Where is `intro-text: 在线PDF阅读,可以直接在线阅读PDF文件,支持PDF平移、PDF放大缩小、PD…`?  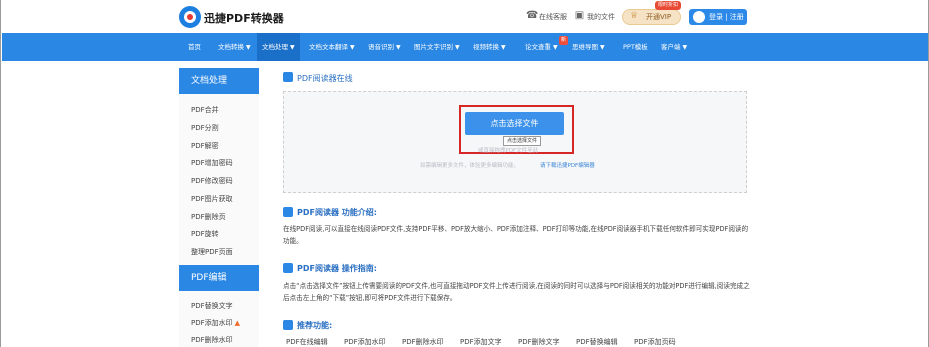
intro-text: 在线PDF阅读,可以直接在线阅读PDF文件,支持PDF平移、PDF放大缩小、PD… is located at coordinates (516, 235).